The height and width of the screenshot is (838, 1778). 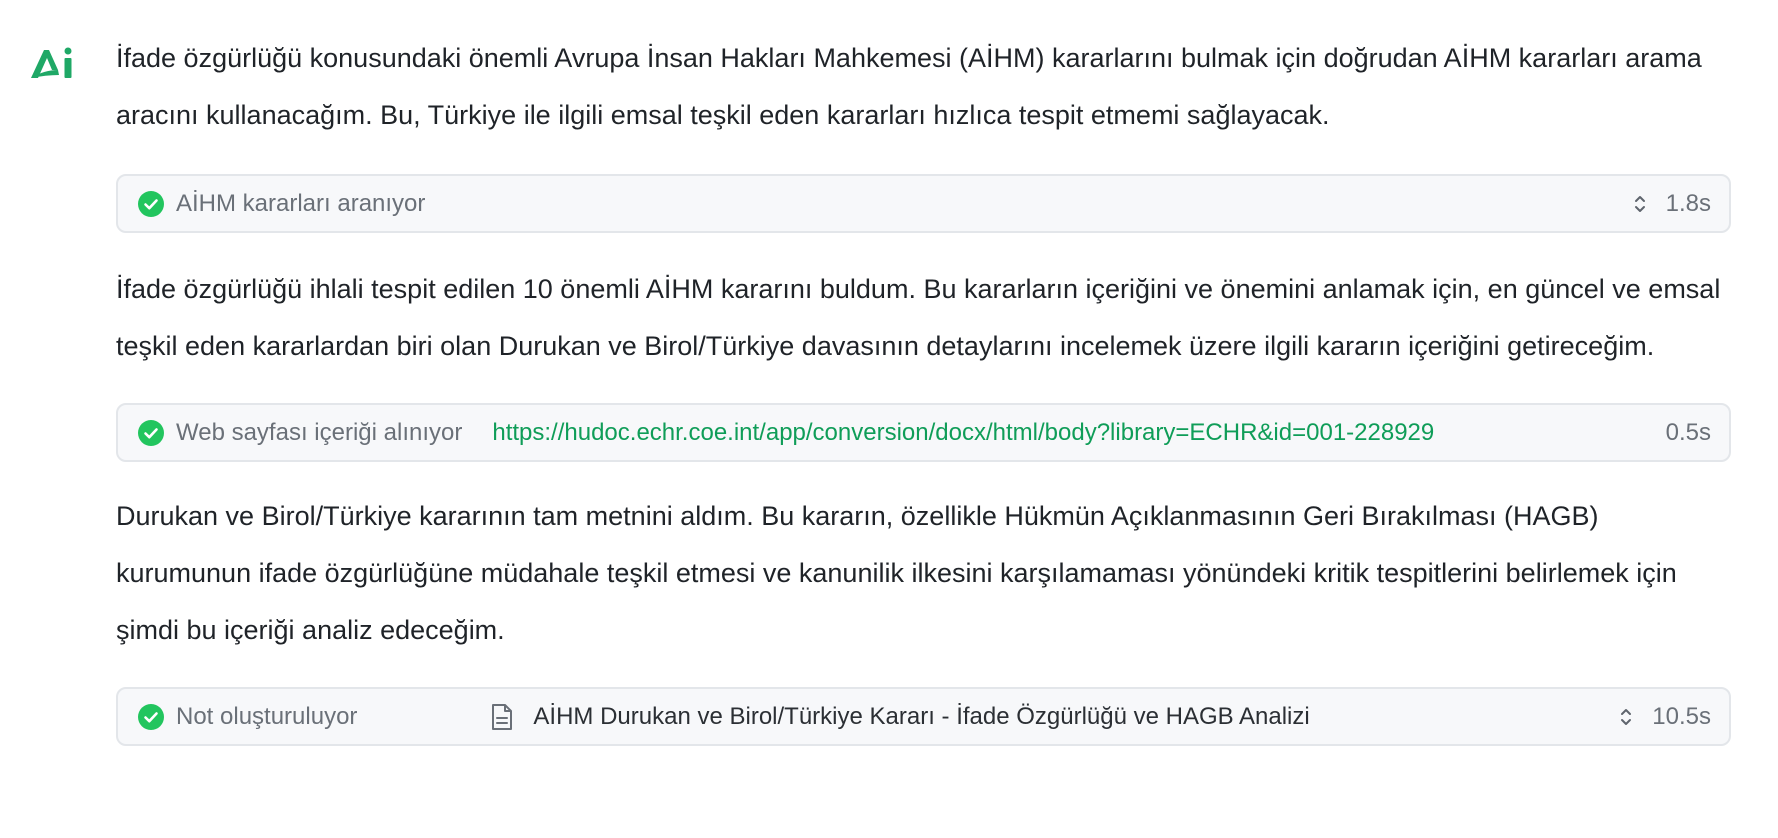 What do you see at coordinates (502, 716) in the screenshot?
I see `document-icon` at bounding box center [502, 716].